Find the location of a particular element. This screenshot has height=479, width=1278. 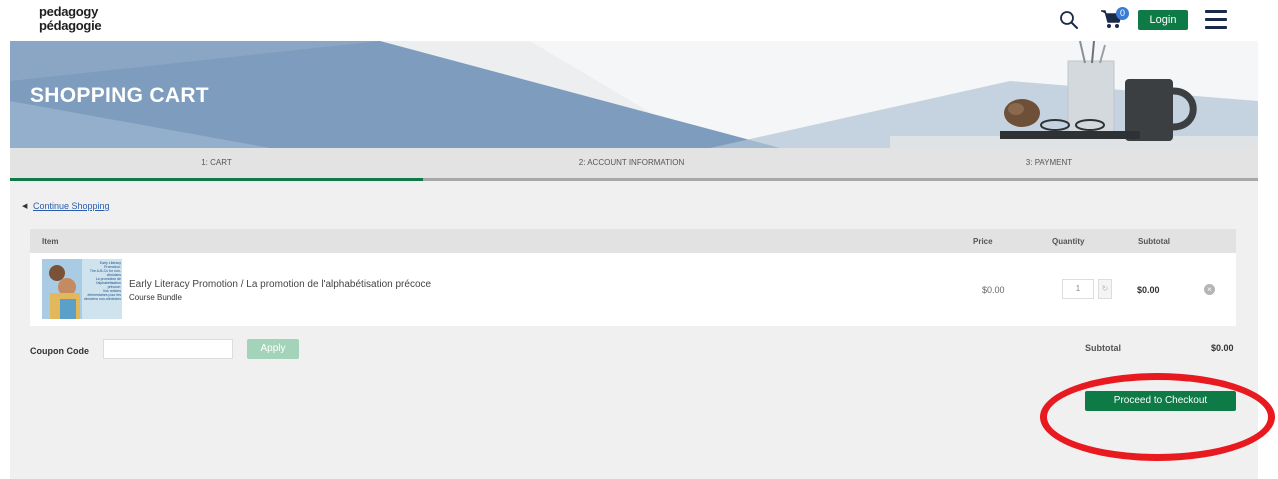

summary-subtotal-label: Subtotal is located at coordinates (1103, 348).